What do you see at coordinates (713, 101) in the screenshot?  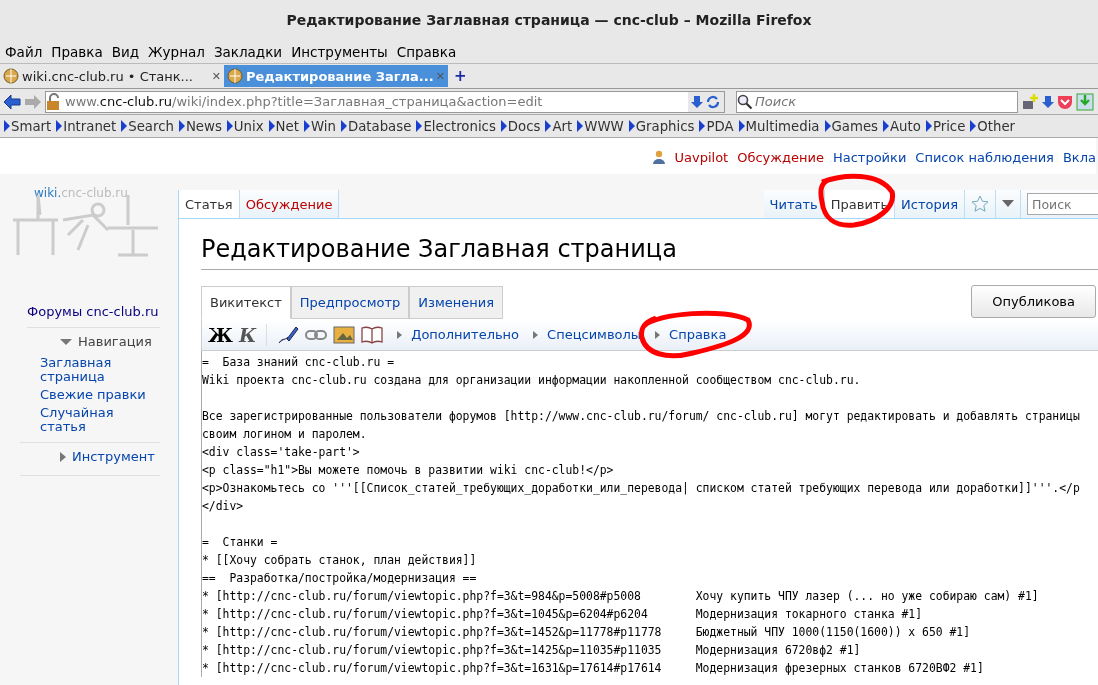 I see `reload-icon` at bounding box center [713, 101].